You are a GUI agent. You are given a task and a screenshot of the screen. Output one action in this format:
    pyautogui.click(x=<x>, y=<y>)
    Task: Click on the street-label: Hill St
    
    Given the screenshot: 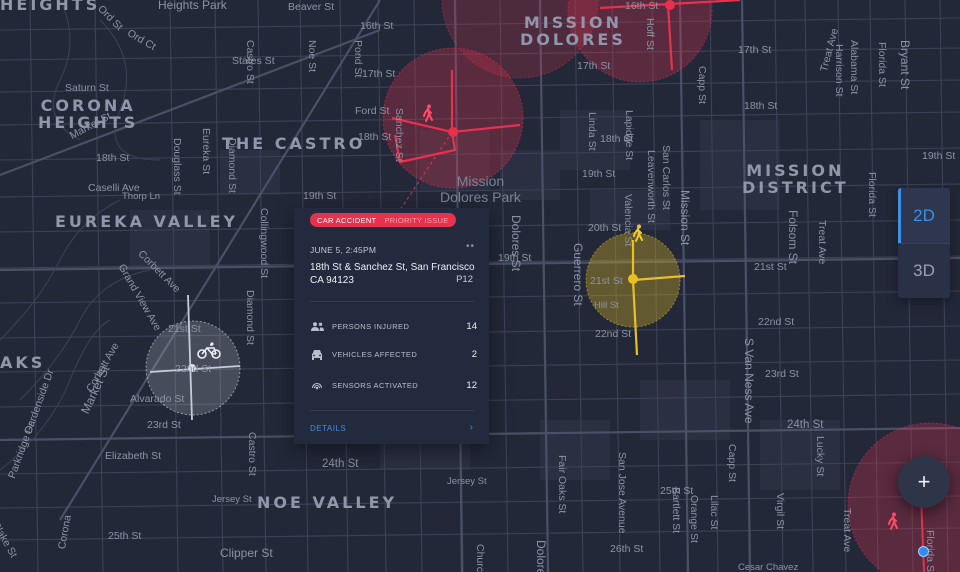 What is the action you would take?
    pyautogui.click(x=606, y=305)
    